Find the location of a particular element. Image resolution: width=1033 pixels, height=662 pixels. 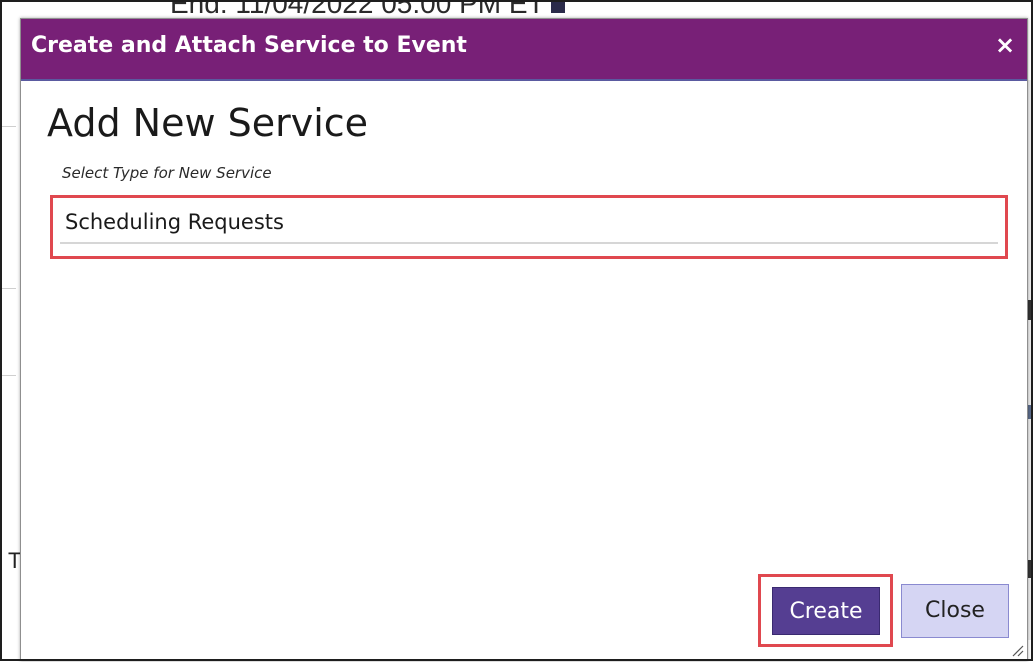

resize-grip-icon is located at coordinates (1017, 650).